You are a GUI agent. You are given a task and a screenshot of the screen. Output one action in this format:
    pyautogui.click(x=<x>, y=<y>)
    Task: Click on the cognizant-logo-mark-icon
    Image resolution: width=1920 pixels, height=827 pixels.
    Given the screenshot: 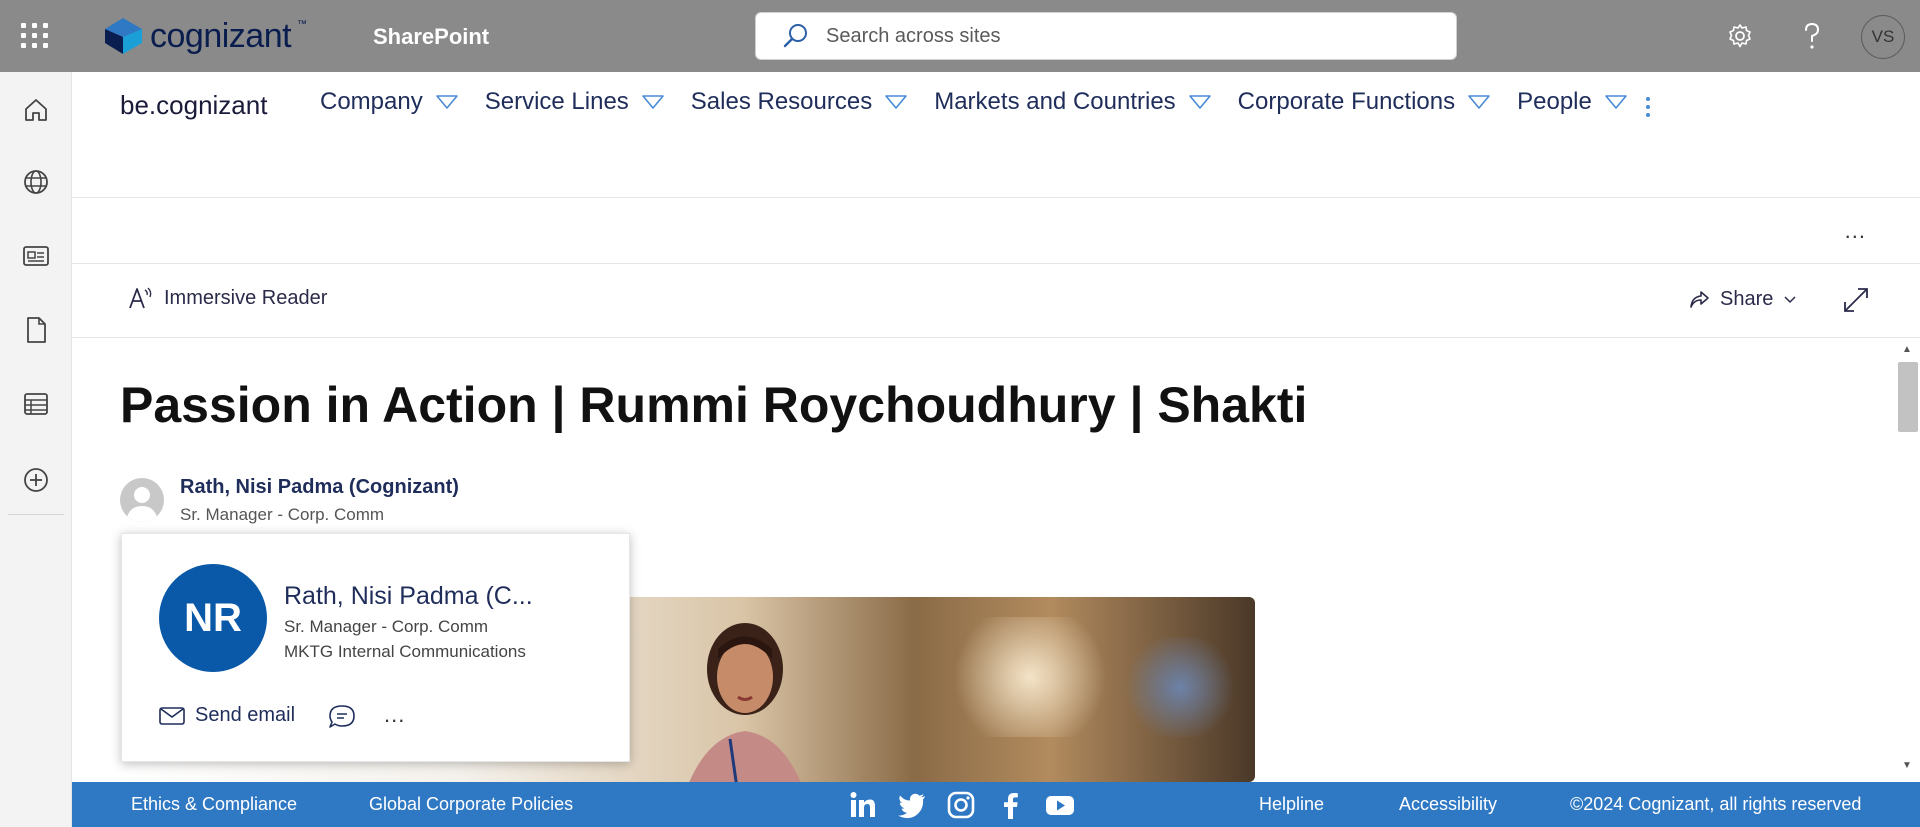 What is the action you would take?
    pyautogui.click(x=123, y=36)
    